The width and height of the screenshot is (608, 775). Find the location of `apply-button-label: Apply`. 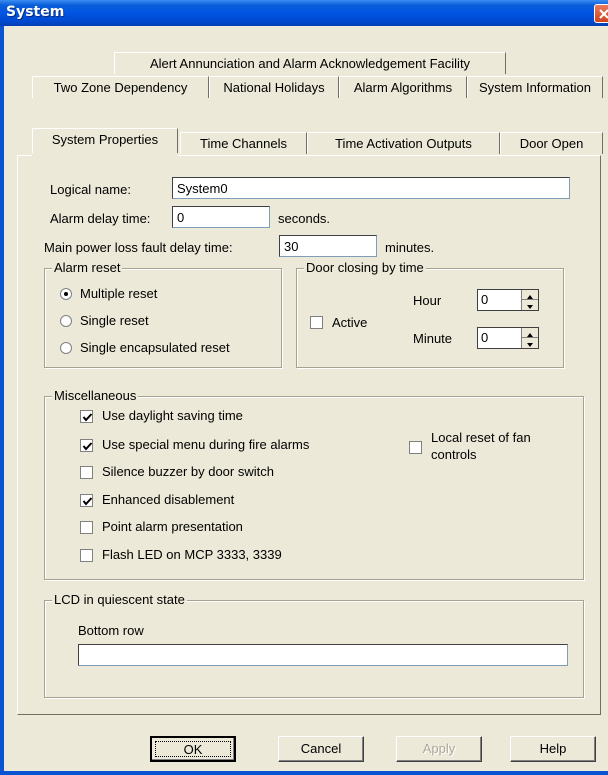

apply-button-label: Apply is located at coordinates (439, 748).